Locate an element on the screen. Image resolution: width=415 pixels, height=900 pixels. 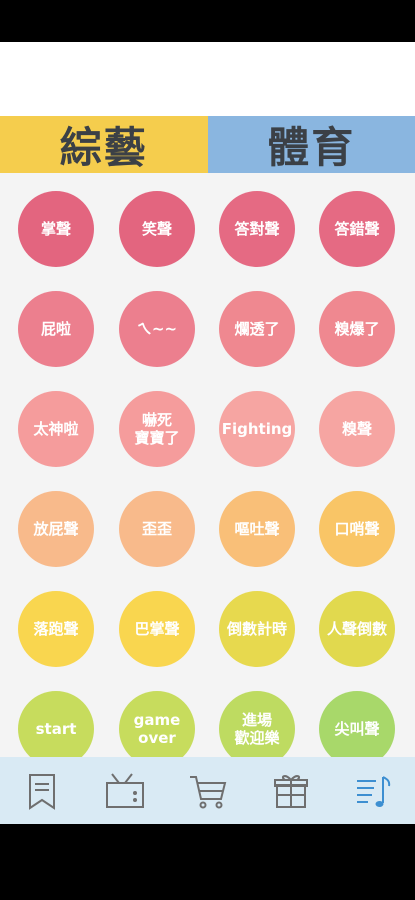
cart-icon is located at coordinates (207, 791).